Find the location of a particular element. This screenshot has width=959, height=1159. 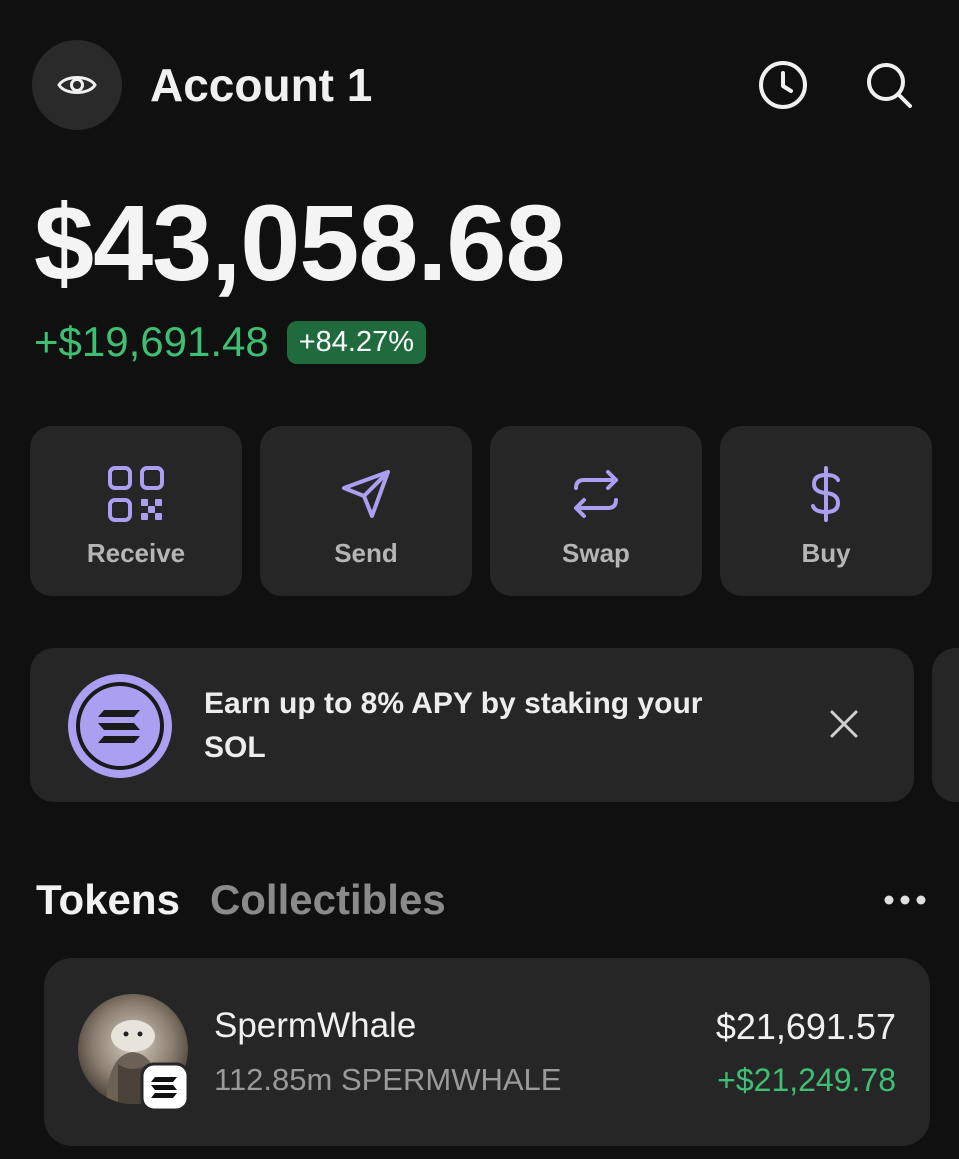

more-options-icon is located at coordinates (905, 900).